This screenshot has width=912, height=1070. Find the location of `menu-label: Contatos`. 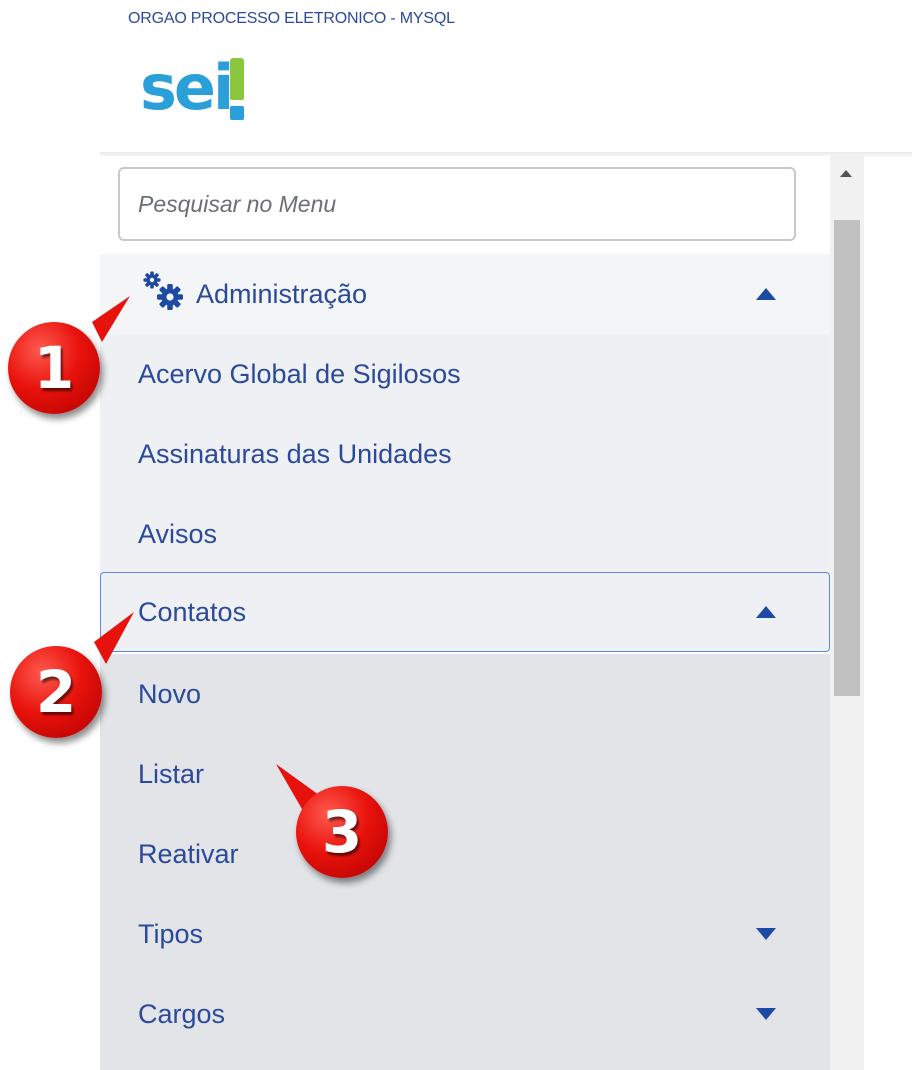

menu-label: Contatos is located at coordinates (192, 611).